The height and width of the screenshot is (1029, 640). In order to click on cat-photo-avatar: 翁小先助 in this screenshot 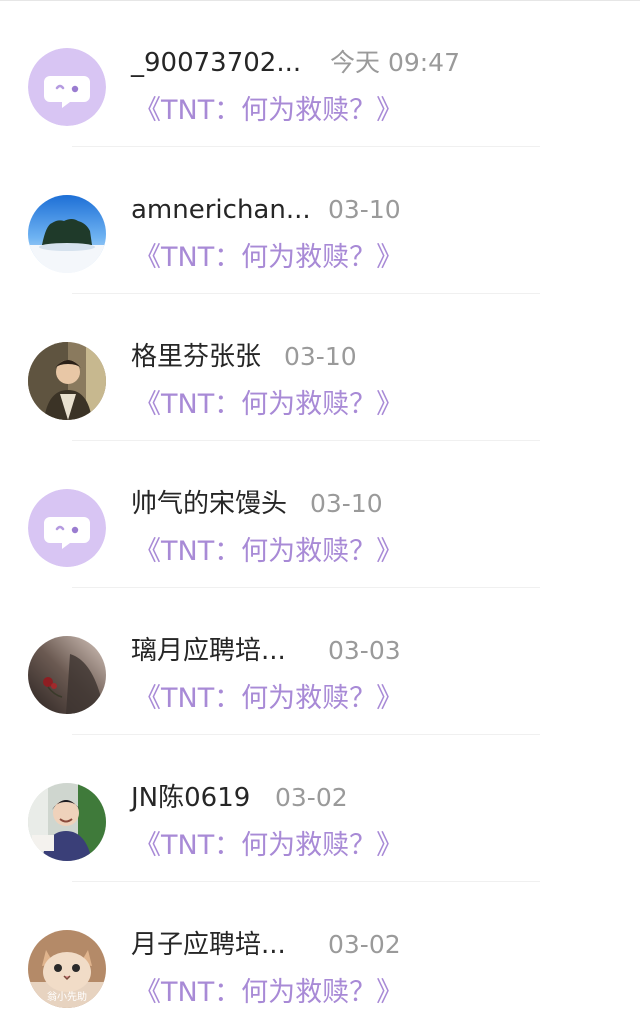, I will do `click(67, 969)`.